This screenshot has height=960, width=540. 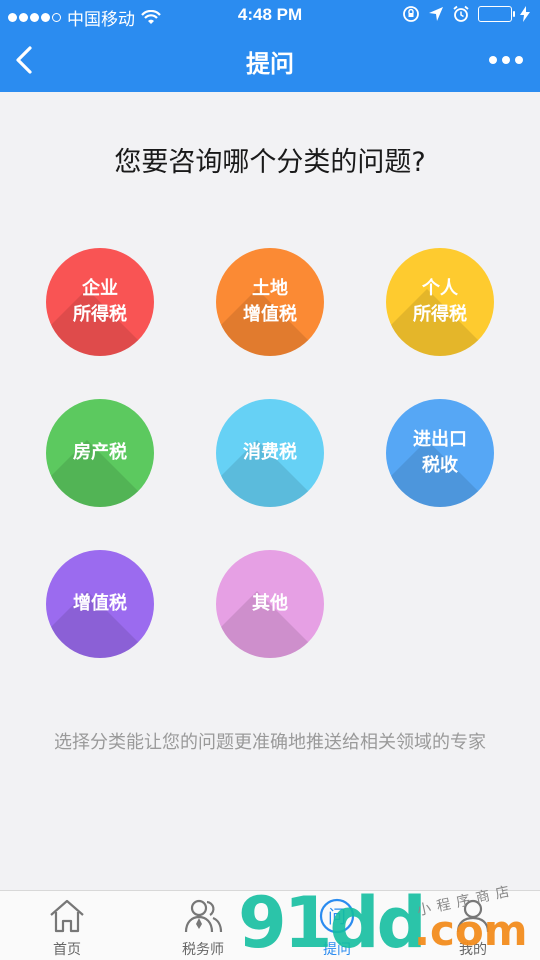 I want to click on nav-bar: 提问, so click(x=270, y=61).